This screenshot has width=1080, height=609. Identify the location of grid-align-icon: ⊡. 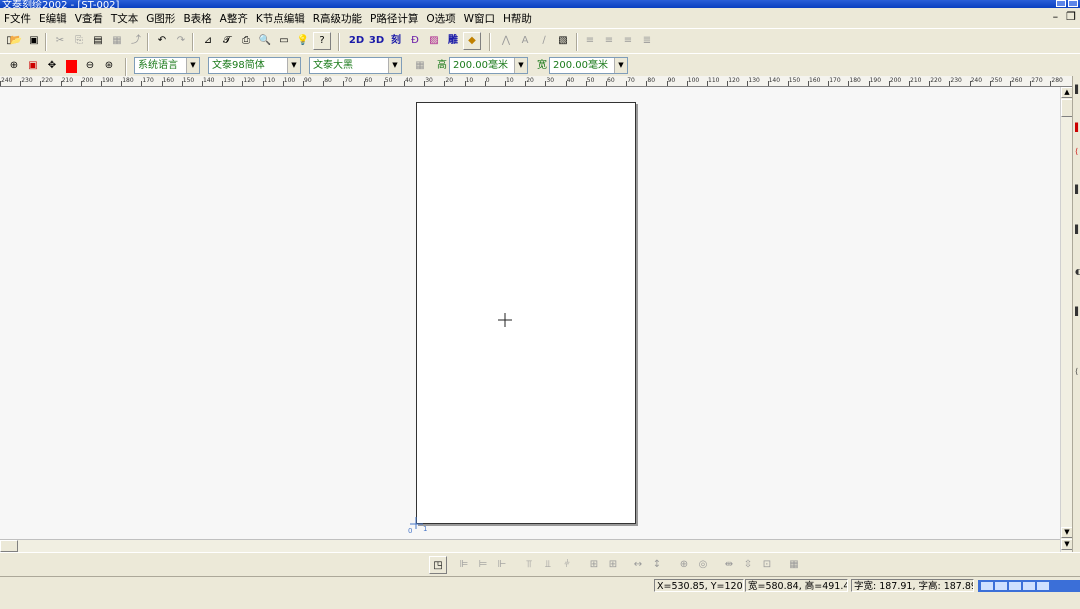
(767, 564).